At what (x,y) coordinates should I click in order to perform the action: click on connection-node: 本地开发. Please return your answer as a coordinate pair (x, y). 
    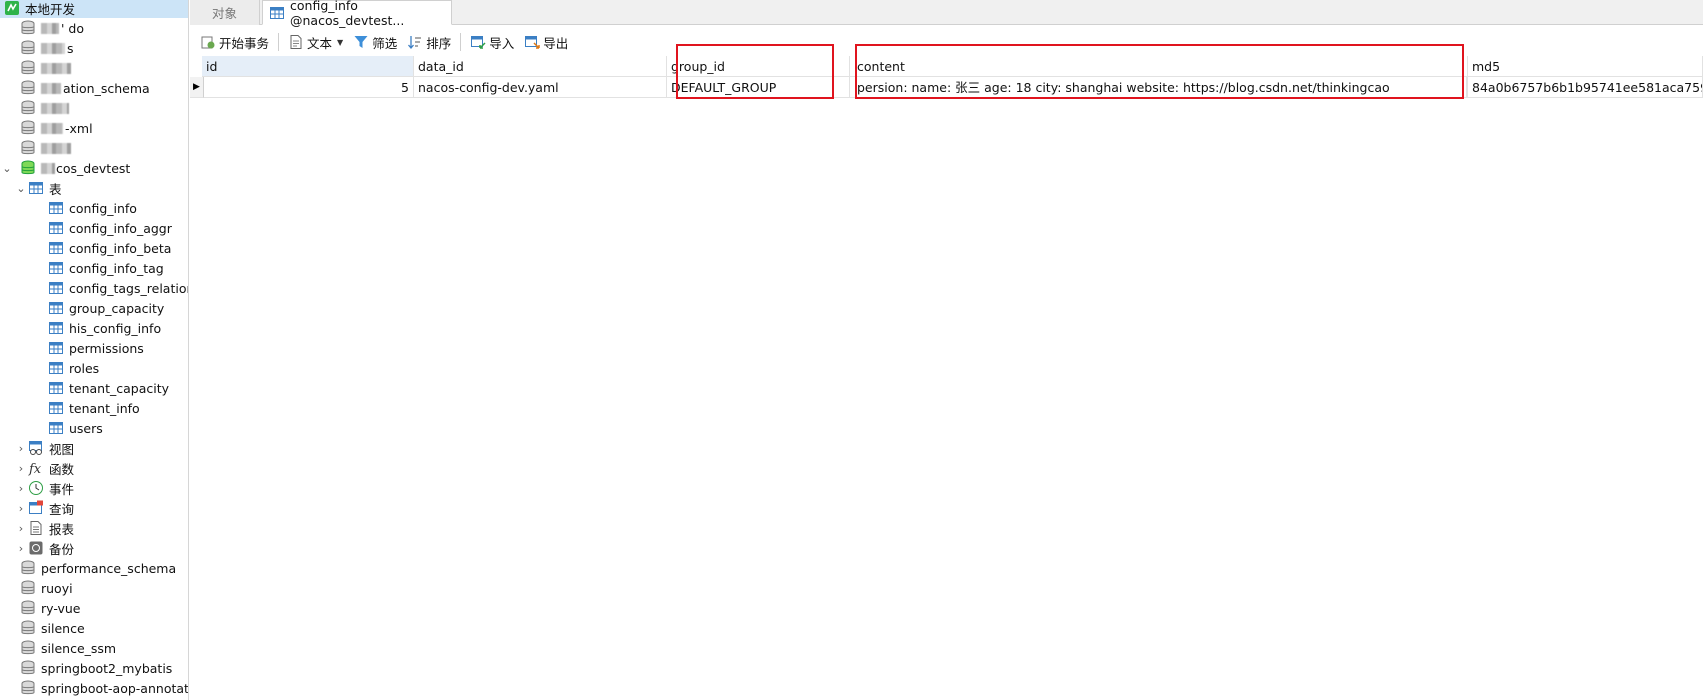
    Looking at the image, I should click on (94, 9).